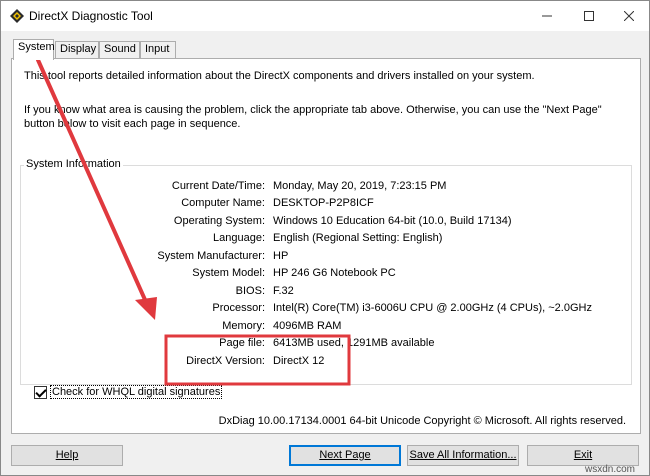 The width and height of the screenshot is (650, 476). What do you see at coordinates (360, 186) in the screenshot?
I see `info-value: Monday, May 20, 2019, 7:23:15 PM` at bounding box center [360, 186].